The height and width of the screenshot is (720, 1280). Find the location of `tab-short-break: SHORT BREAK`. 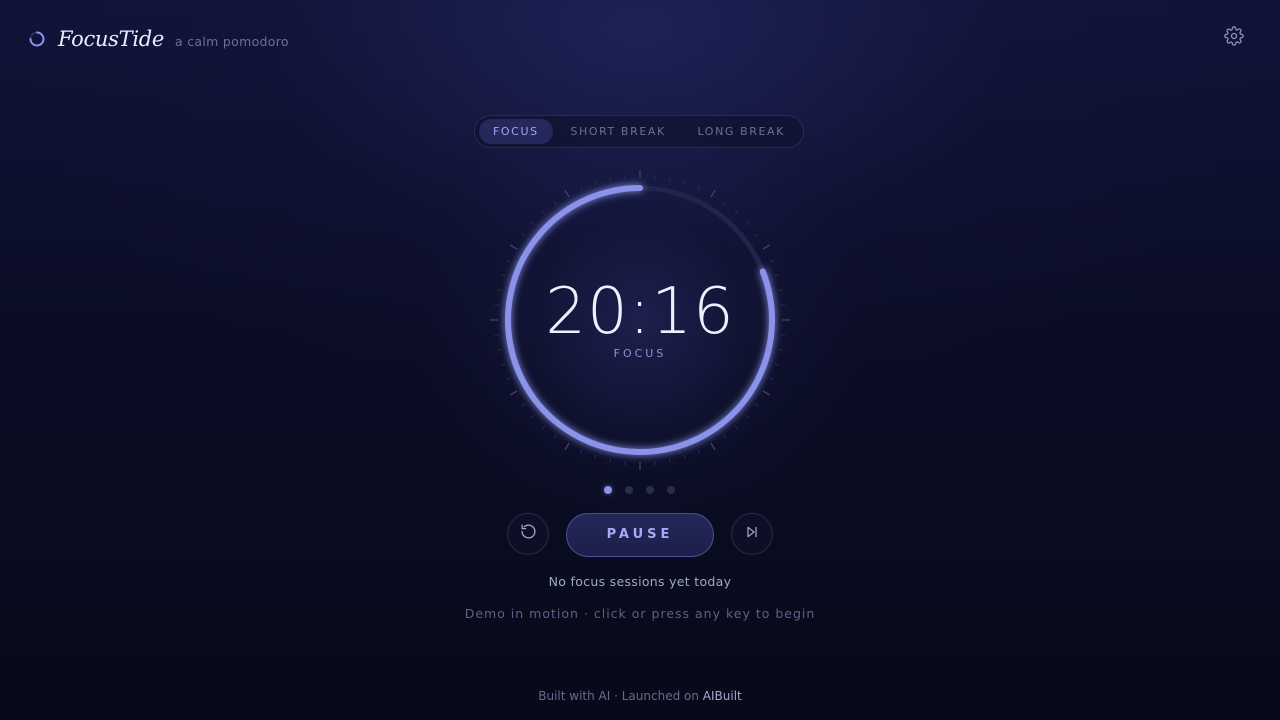

tab-short-break: SHORT BREAK is located at coordinates (617, 131).